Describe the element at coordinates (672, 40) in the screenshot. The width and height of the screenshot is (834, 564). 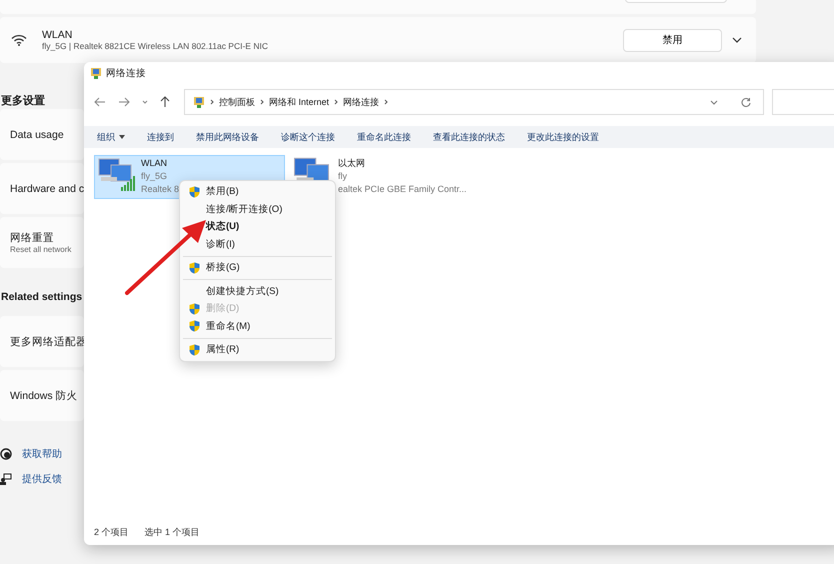
I see `disable-button: 禁用` at that location.